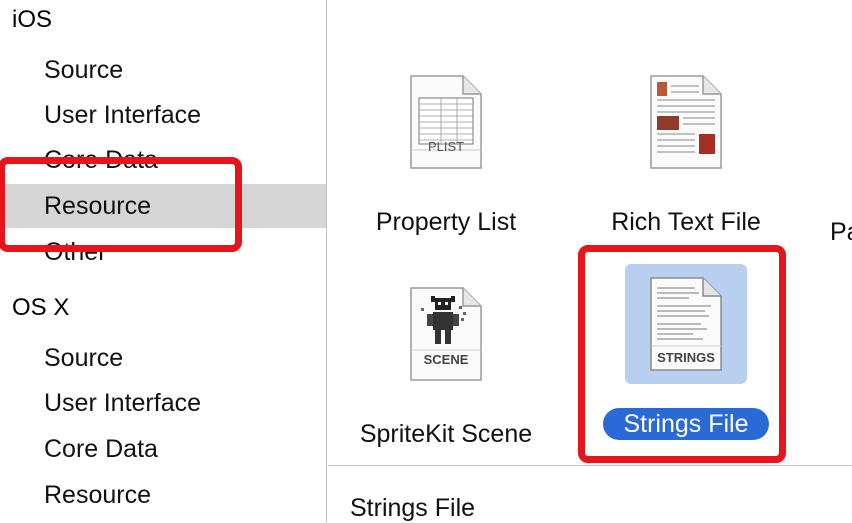  What do you see at coordinates (163, 495) in the screenshot?
I see `sidebar-item-osx-resource: Resource` at bounding box center [163, 495].